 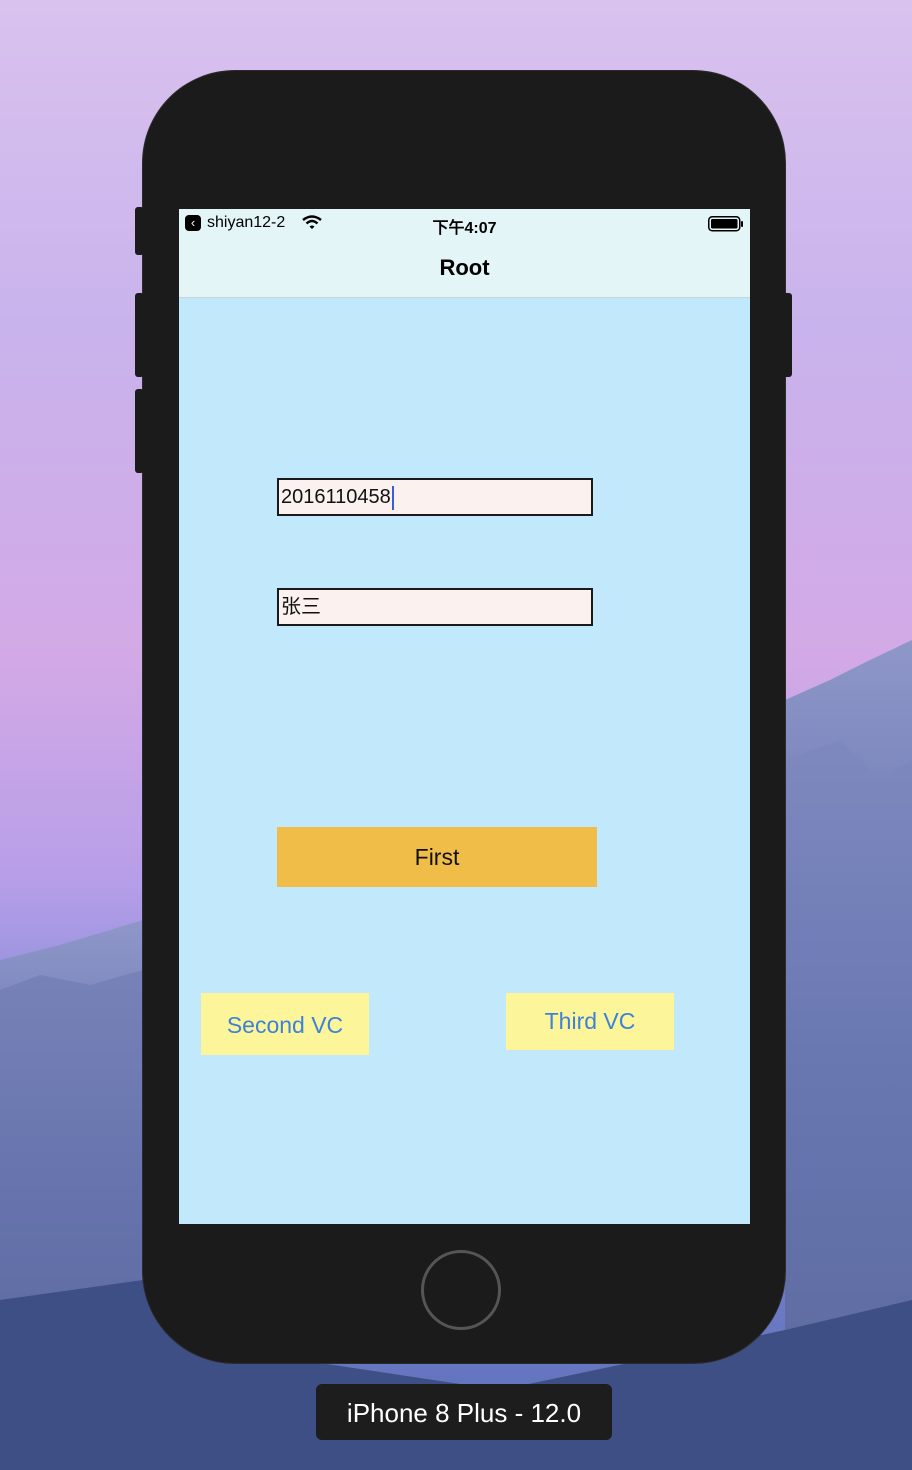 I want to click on name-field: 张三, so click(x=435, y=607).